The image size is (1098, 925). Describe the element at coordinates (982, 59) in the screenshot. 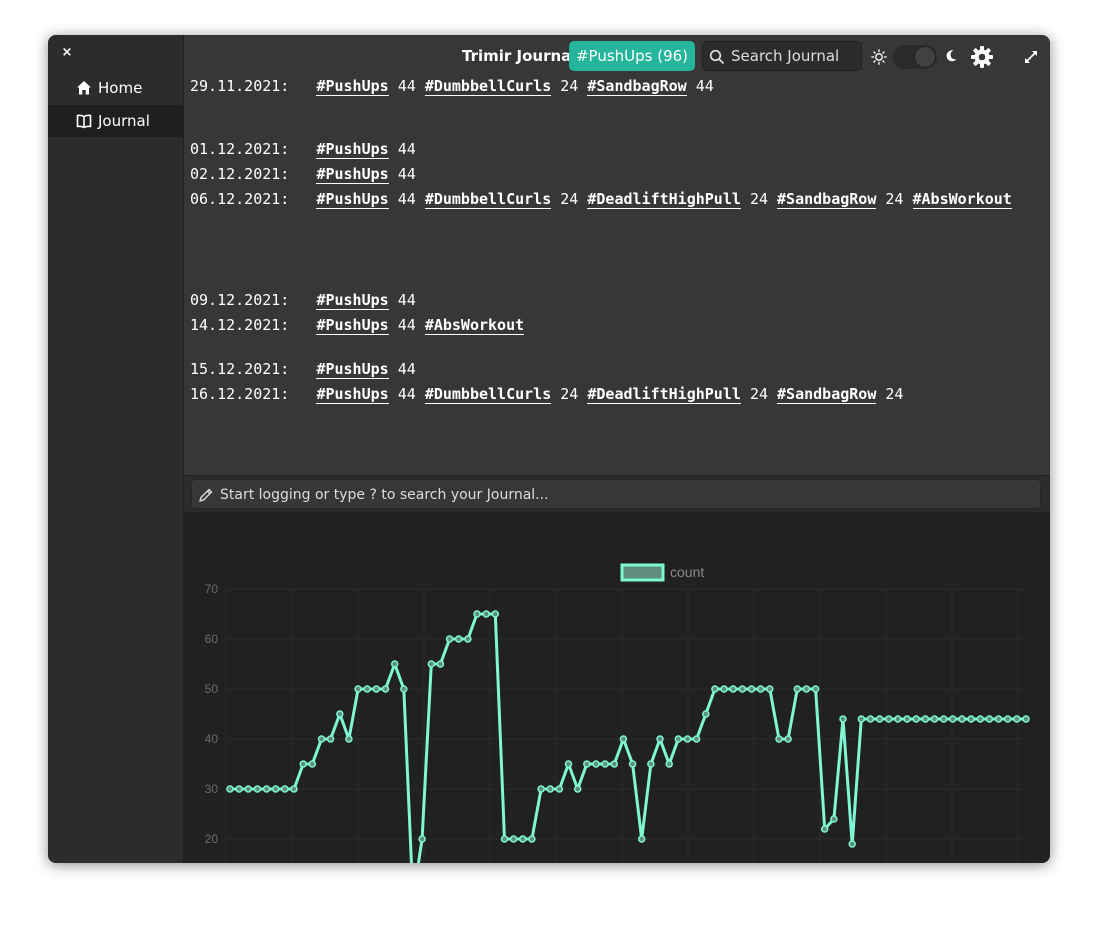

I see `gear-icon` at that location.